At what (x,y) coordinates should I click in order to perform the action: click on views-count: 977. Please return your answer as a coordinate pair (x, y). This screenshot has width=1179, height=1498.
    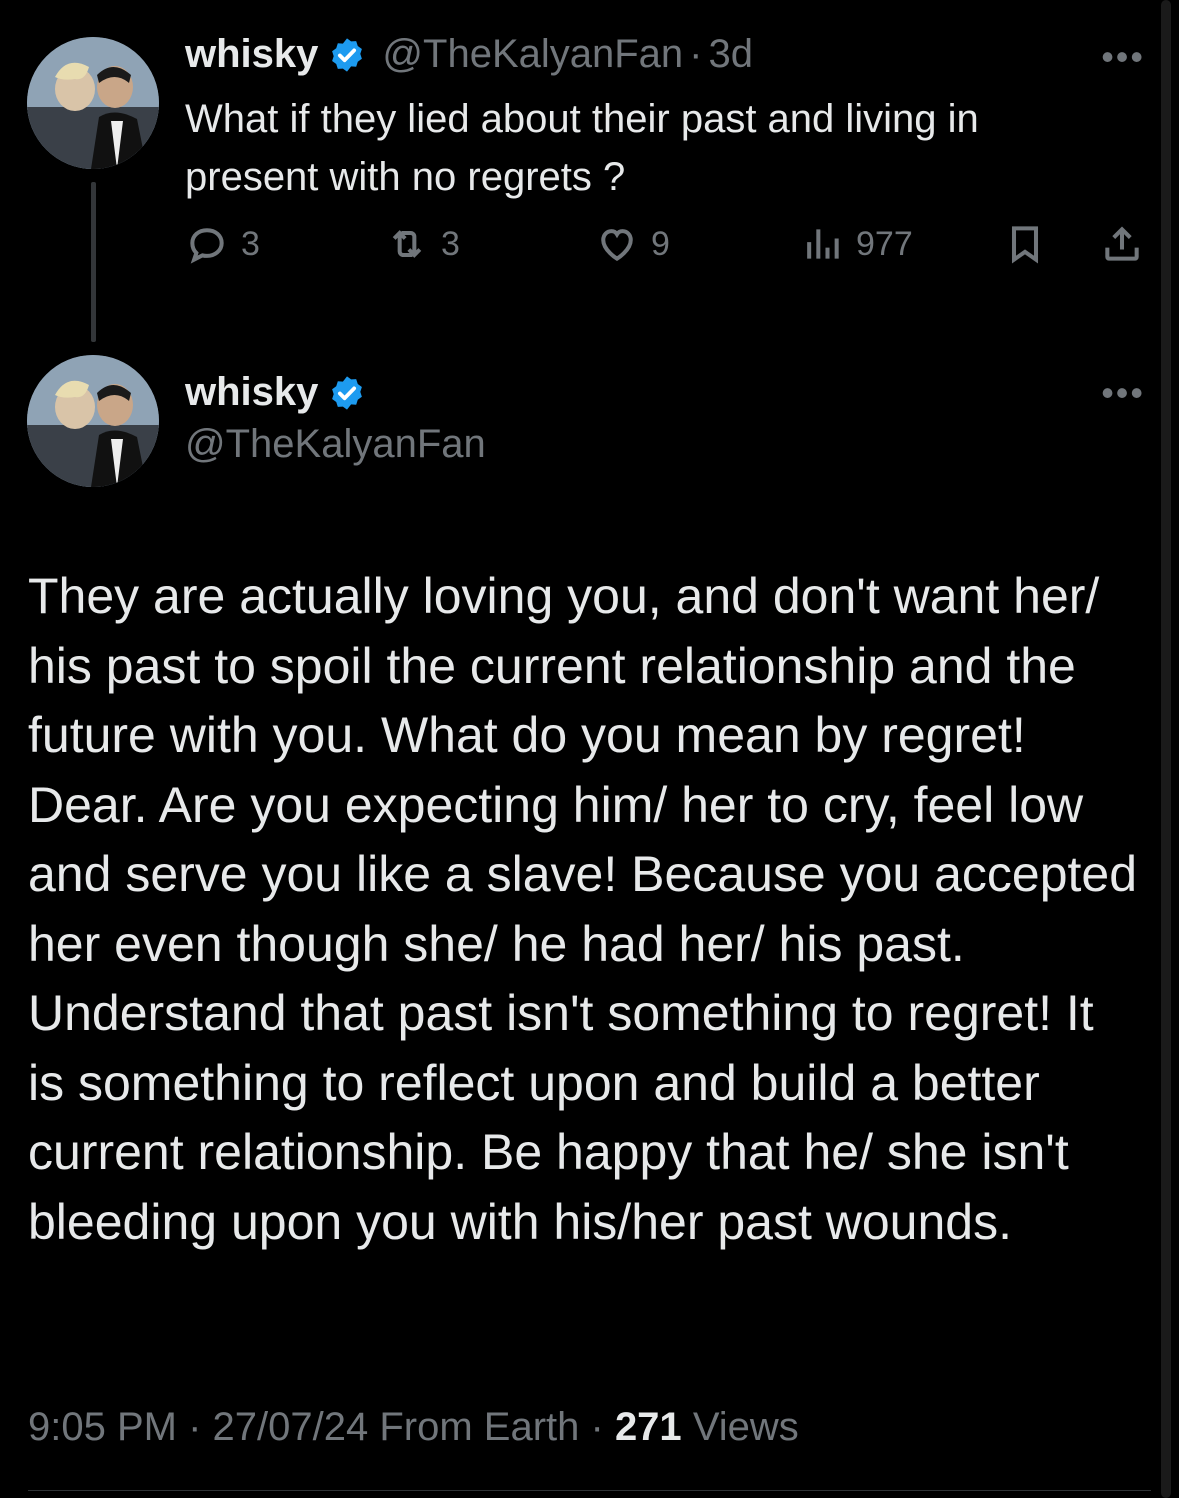
    Looking at the image, I should click on (884, 243).